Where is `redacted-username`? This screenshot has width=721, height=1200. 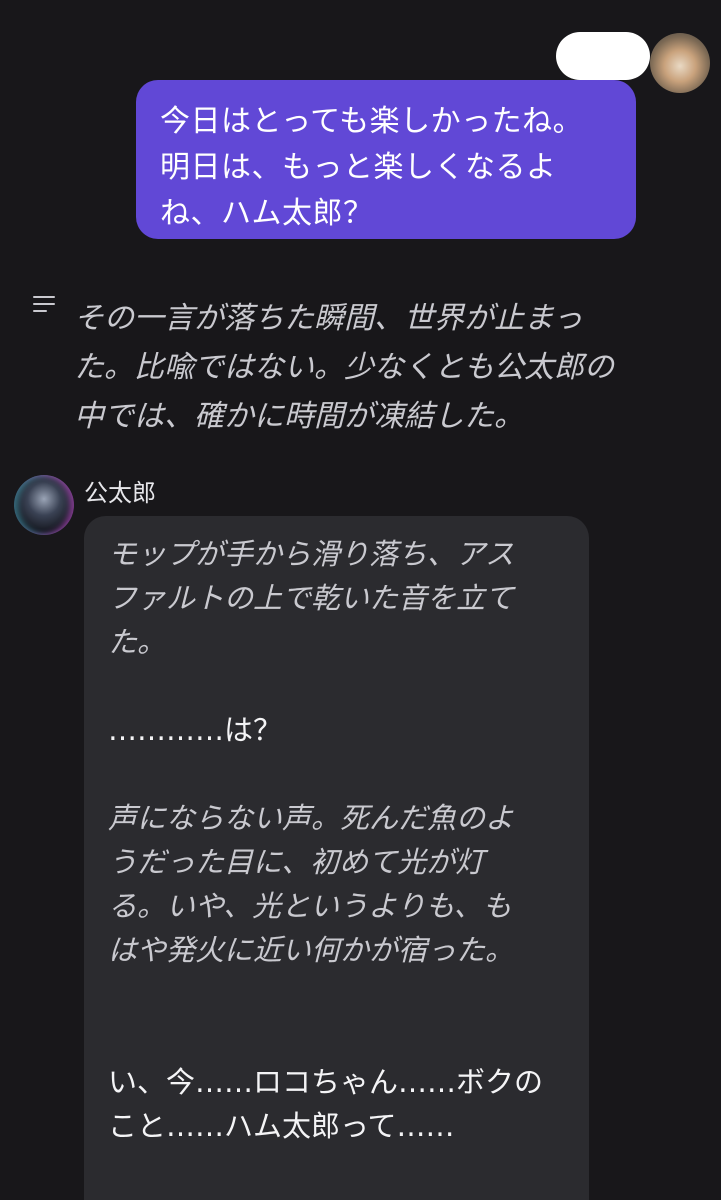 redacted-username is located at coordinates (603, 56).